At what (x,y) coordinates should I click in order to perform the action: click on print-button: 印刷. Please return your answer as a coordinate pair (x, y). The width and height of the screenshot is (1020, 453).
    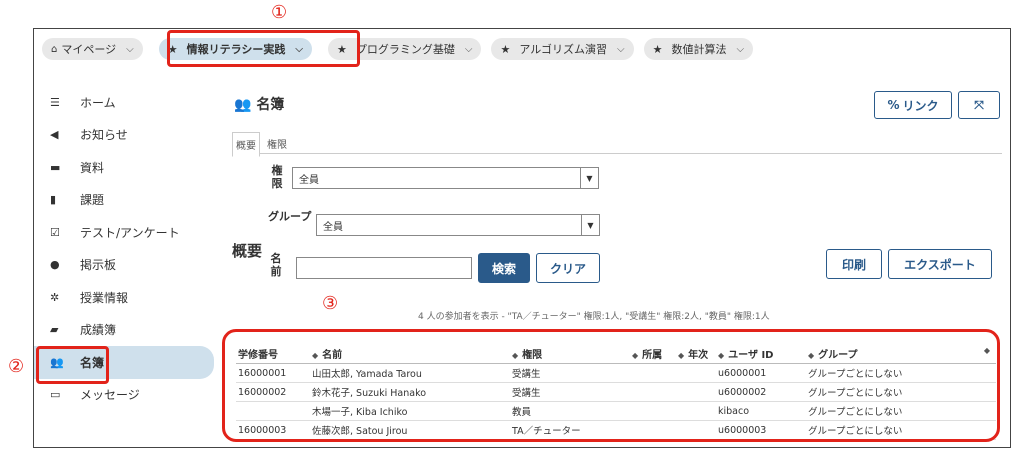
    Looking at the image, I should click on (854, 264).